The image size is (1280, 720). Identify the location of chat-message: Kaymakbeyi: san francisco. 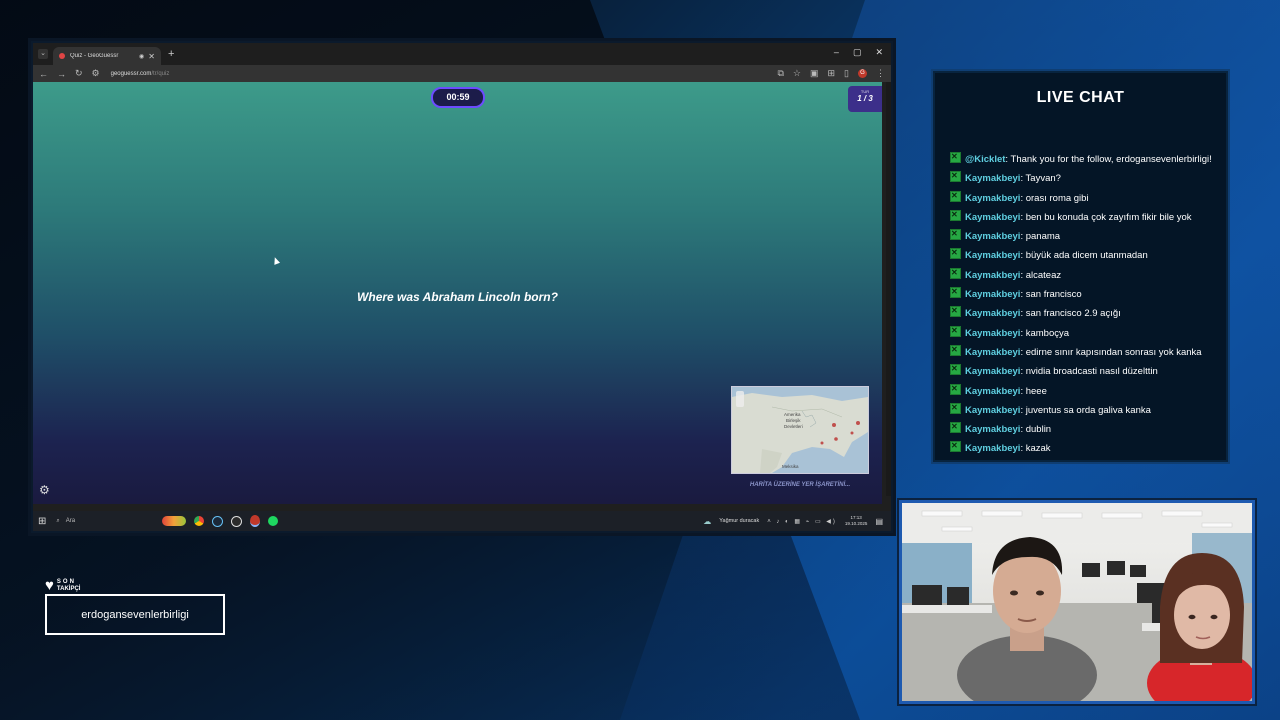
(1084, 293).